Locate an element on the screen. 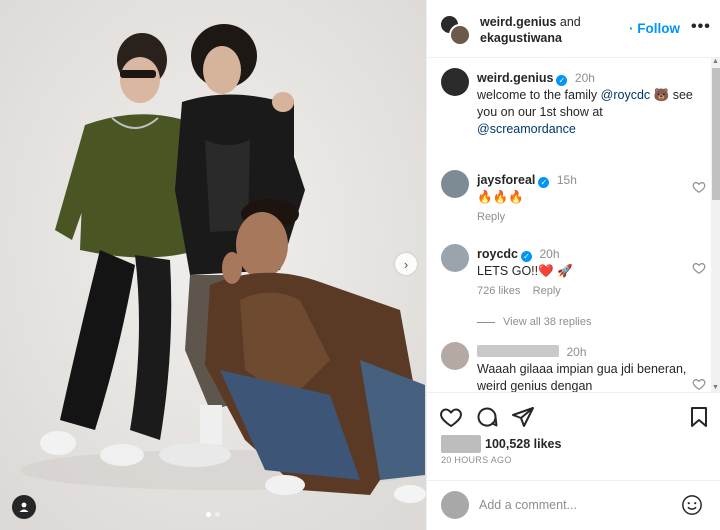  mention-link: @roycdc is located at coordinates (626, 95).